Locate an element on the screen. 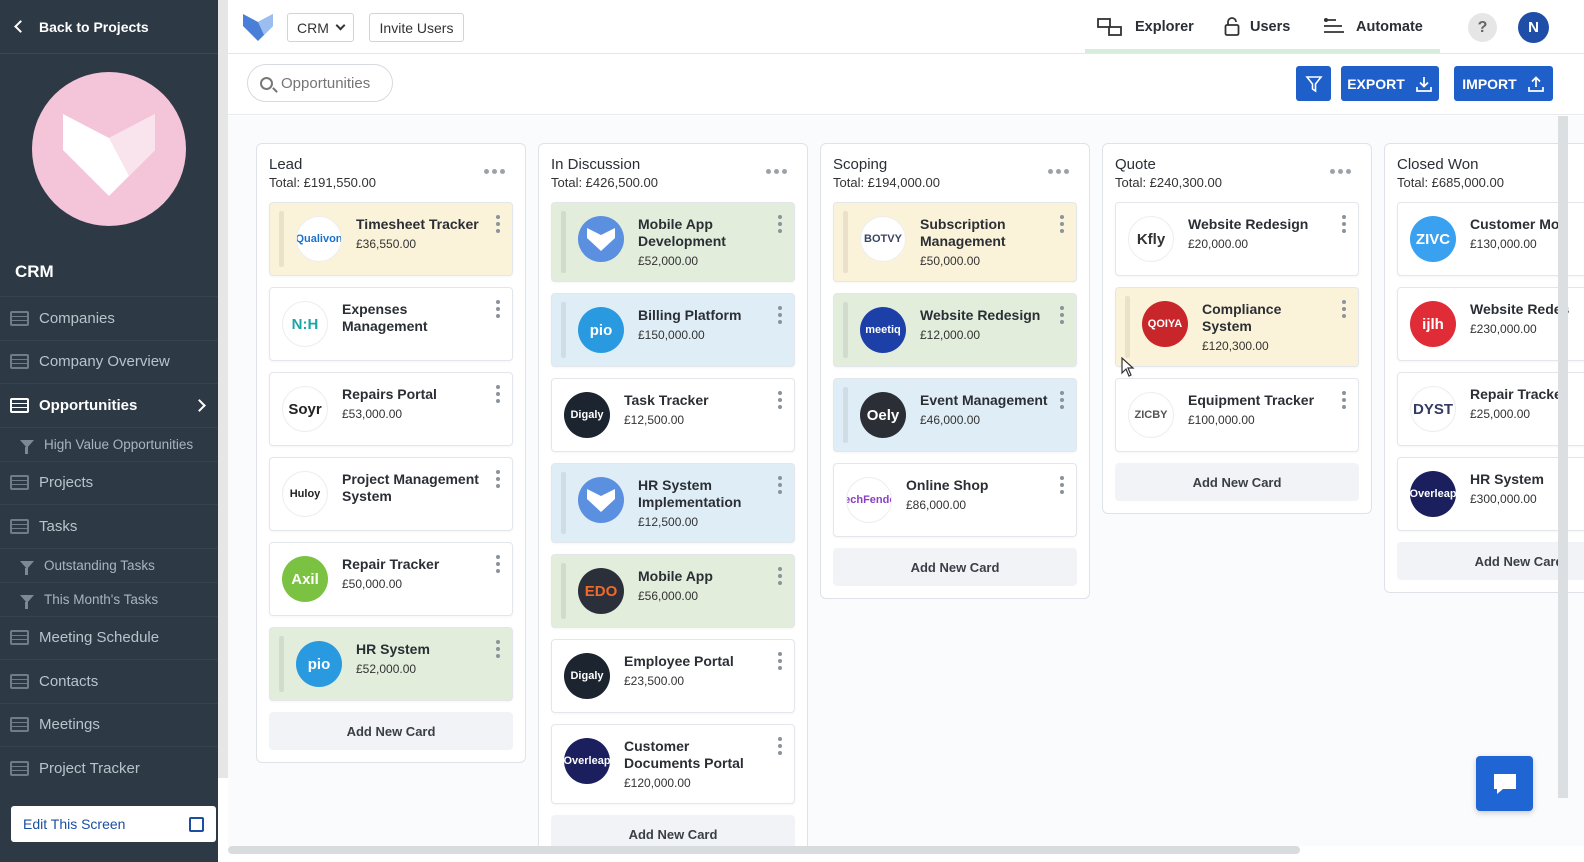 Image resolution: width=1584 pixels, height=862 pixels. sidebar-item-label: Opportunities is located at coordinates (88, 405).